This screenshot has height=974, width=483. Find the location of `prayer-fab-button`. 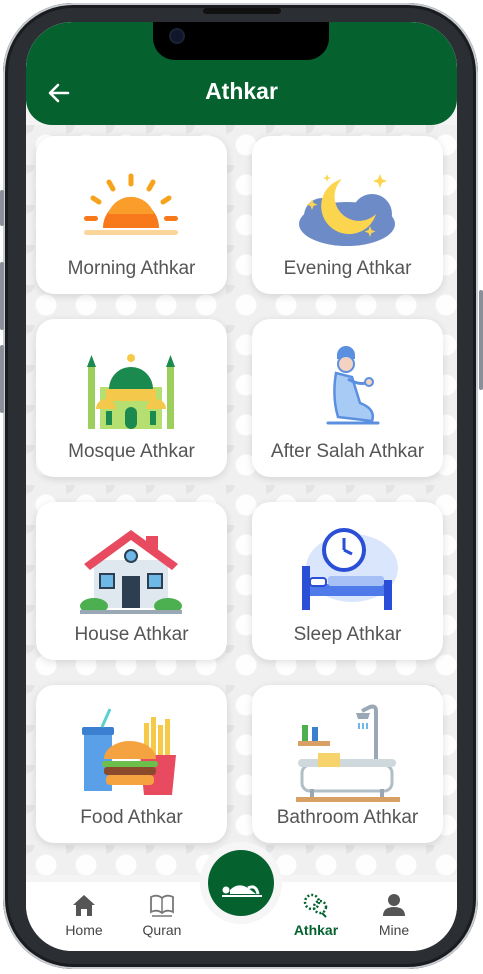

prayer-fab-button is located at coordinates (241, 883).